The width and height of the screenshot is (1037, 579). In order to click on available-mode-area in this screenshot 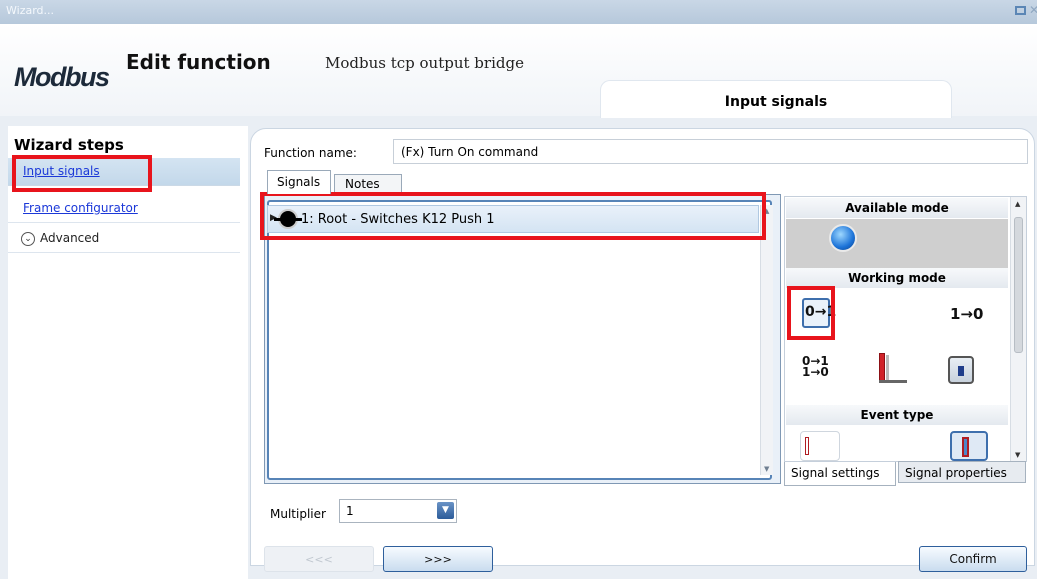, I will do `click(897, 244)`.